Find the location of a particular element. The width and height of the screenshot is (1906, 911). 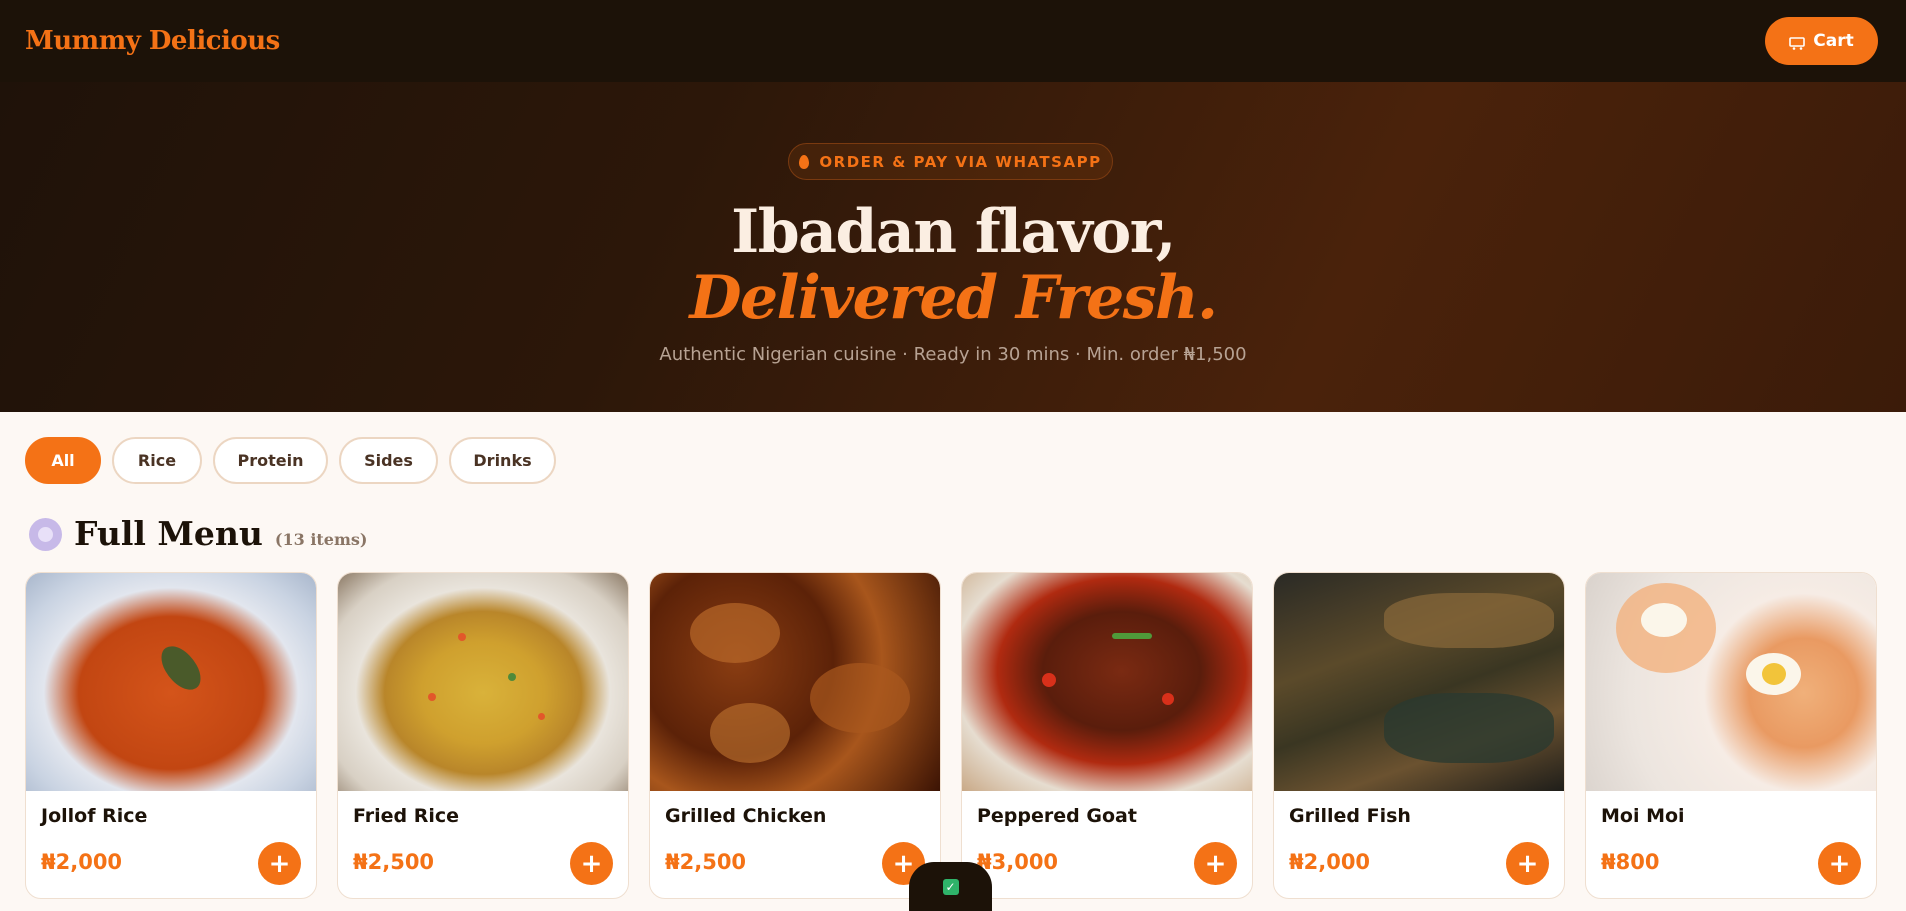

filter-chip-protein: Protein is located at coordinates (270, 460).